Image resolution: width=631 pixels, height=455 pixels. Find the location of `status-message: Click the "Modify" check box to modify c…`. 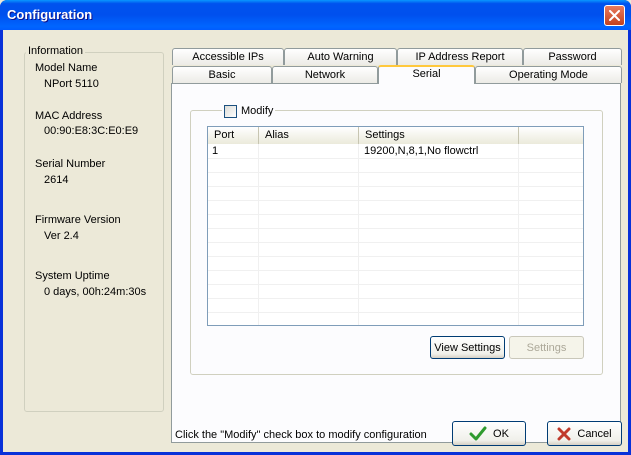

status-message: Click the "Modify" check box to modify c… is located at coordinates (301, 435).